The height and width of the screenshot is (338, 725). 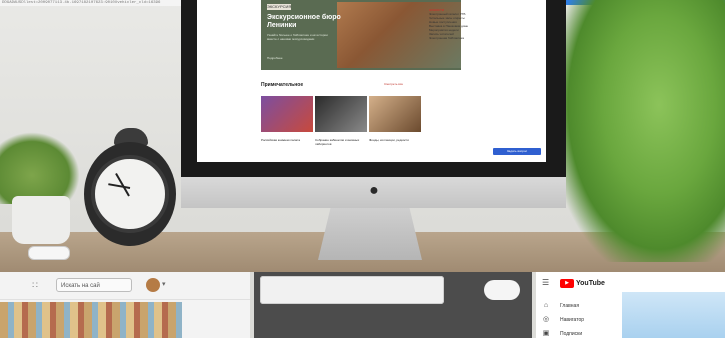 What do you see at coordinates (596, 283) in the screenshot?
I see `youtube-logo-text: YouTube` at bounding box center [596, 283].